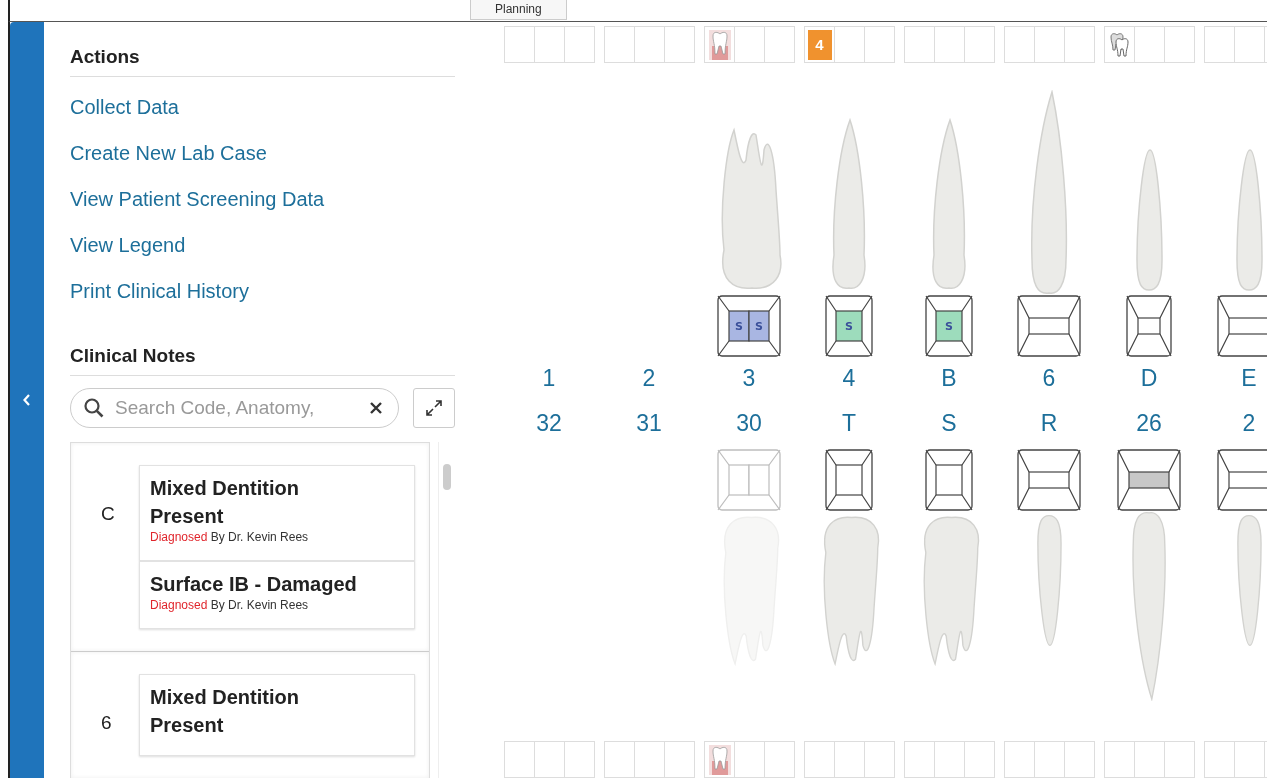 The width and height of the screenshot is (1267, 778). Describe the element at coordinates (949, 423) in the screenshot. I see `tooth-number: S` at that location.